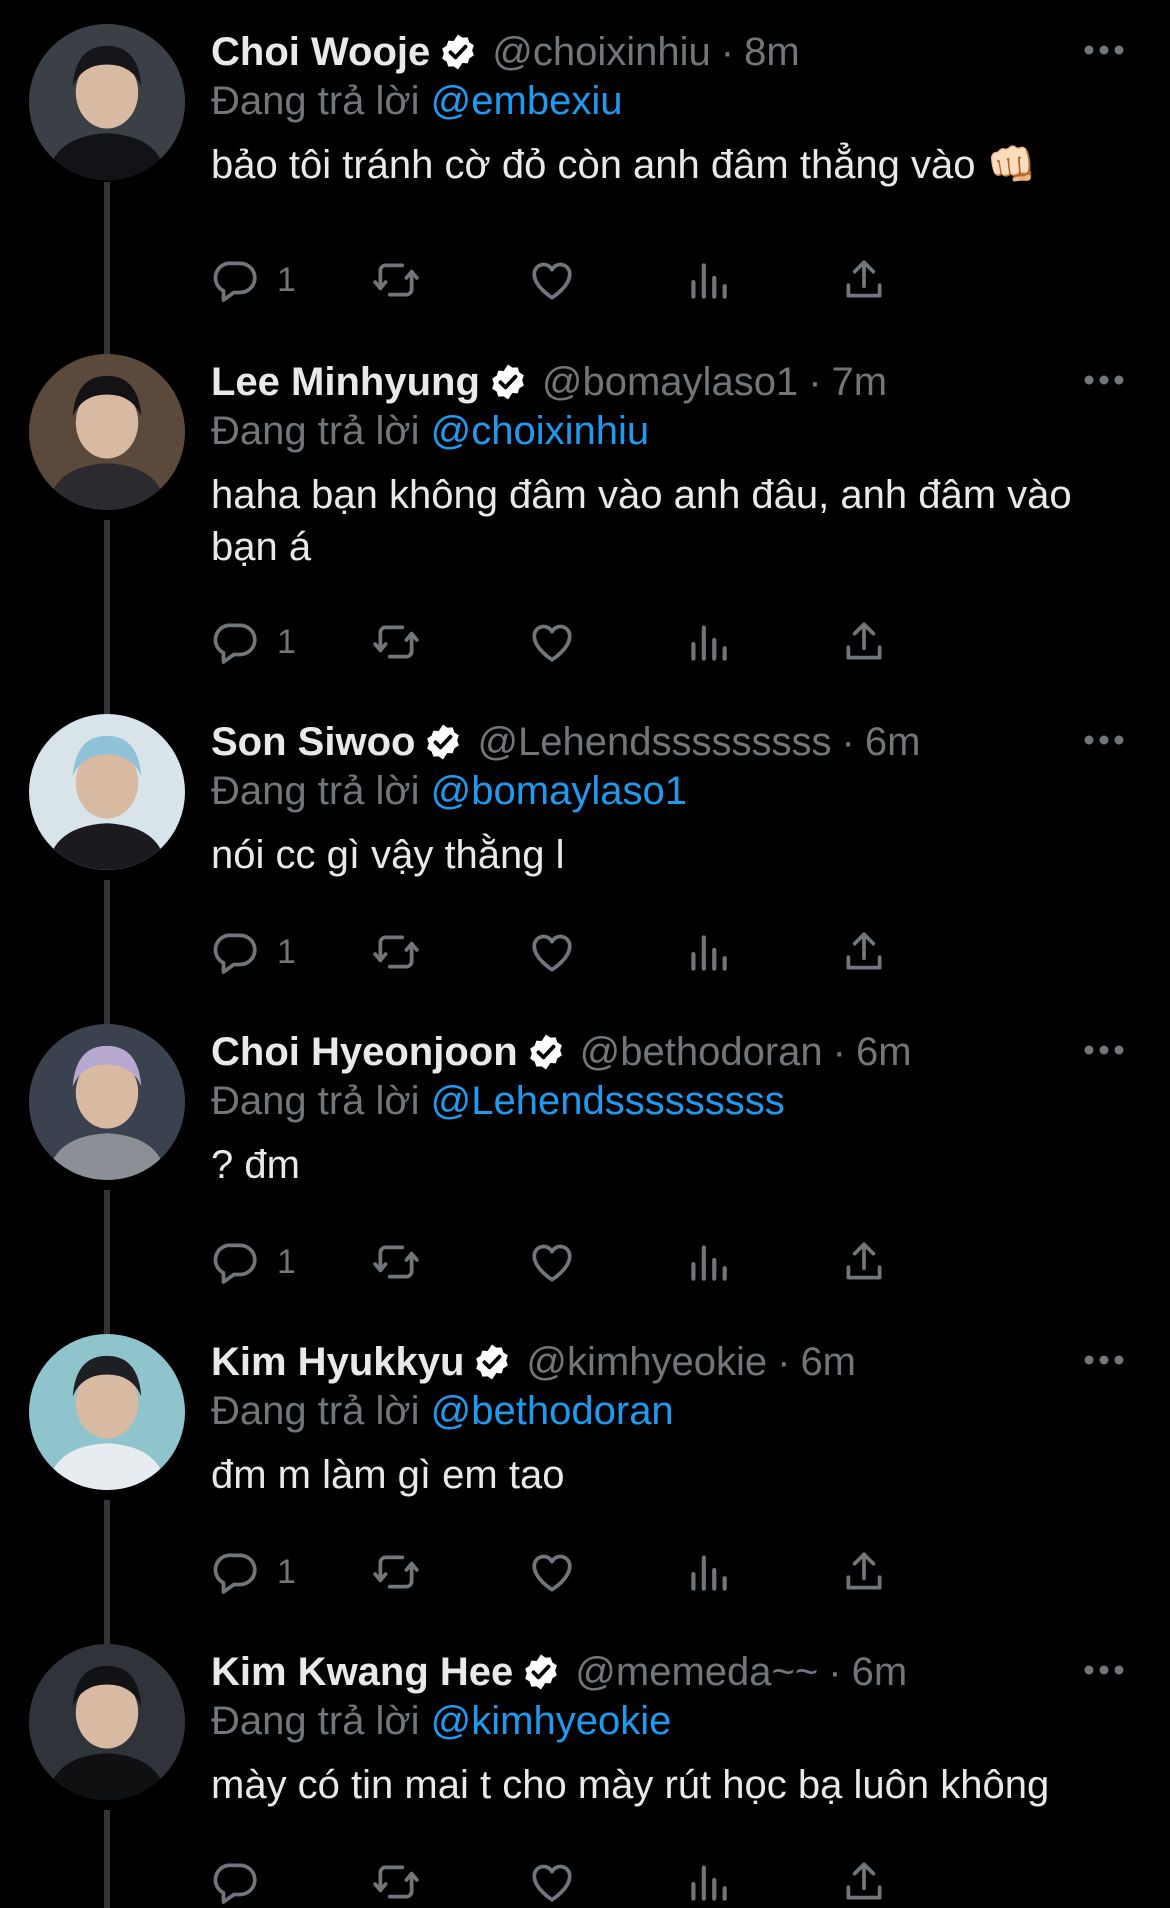 The height and width of the screenshot is (1908, 1170). Describe the element at coordinates (701, 1052) in the screenshot. I see `user-handle: @bethodoran` at that location.